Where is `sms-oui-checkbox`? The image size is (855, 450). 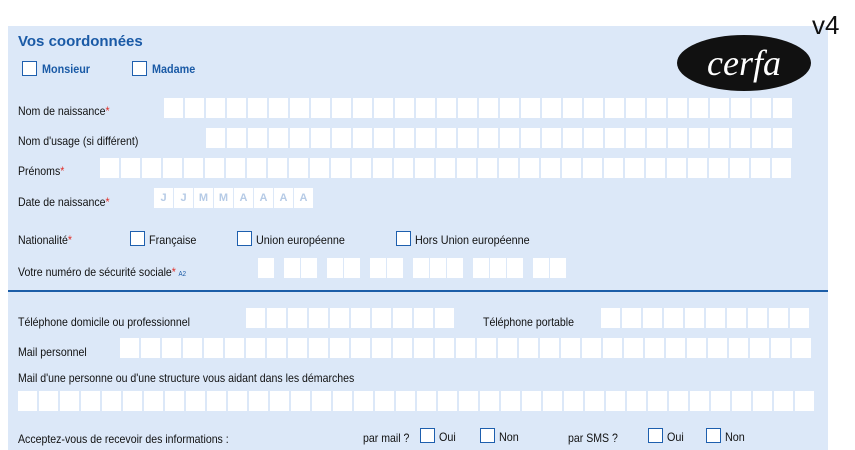 sms-oui-checkbox is located at coordinates (655, 435).